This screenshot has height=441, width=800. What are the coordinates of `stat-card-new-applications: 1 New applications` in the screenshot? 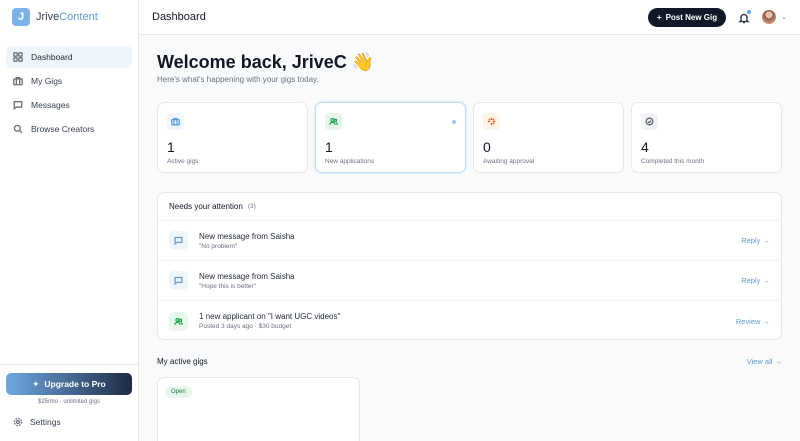 It's located at (390, 137).